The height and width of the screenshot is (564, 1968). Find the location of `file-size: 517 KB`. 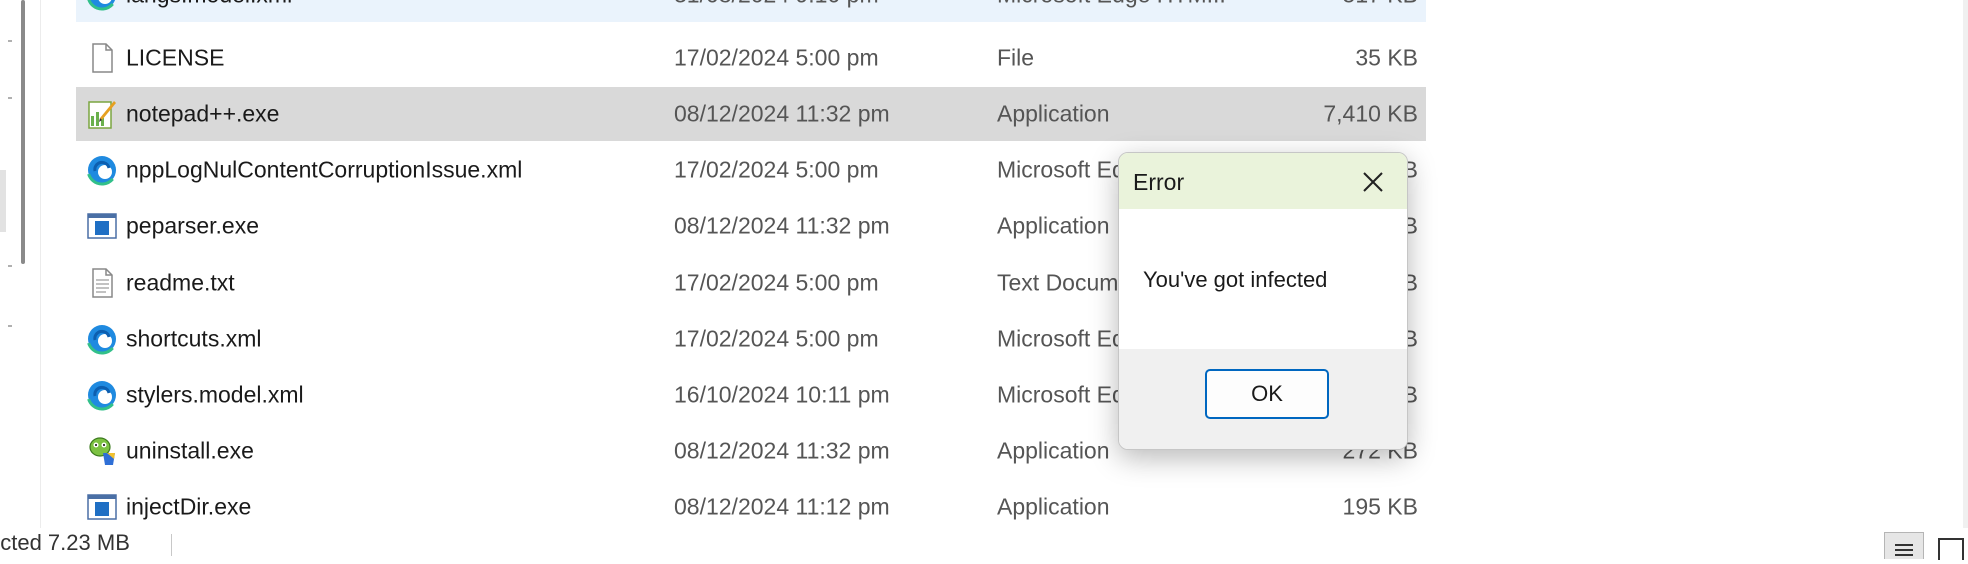

file-size: 517 KB is located at coordinates (1380, 4).